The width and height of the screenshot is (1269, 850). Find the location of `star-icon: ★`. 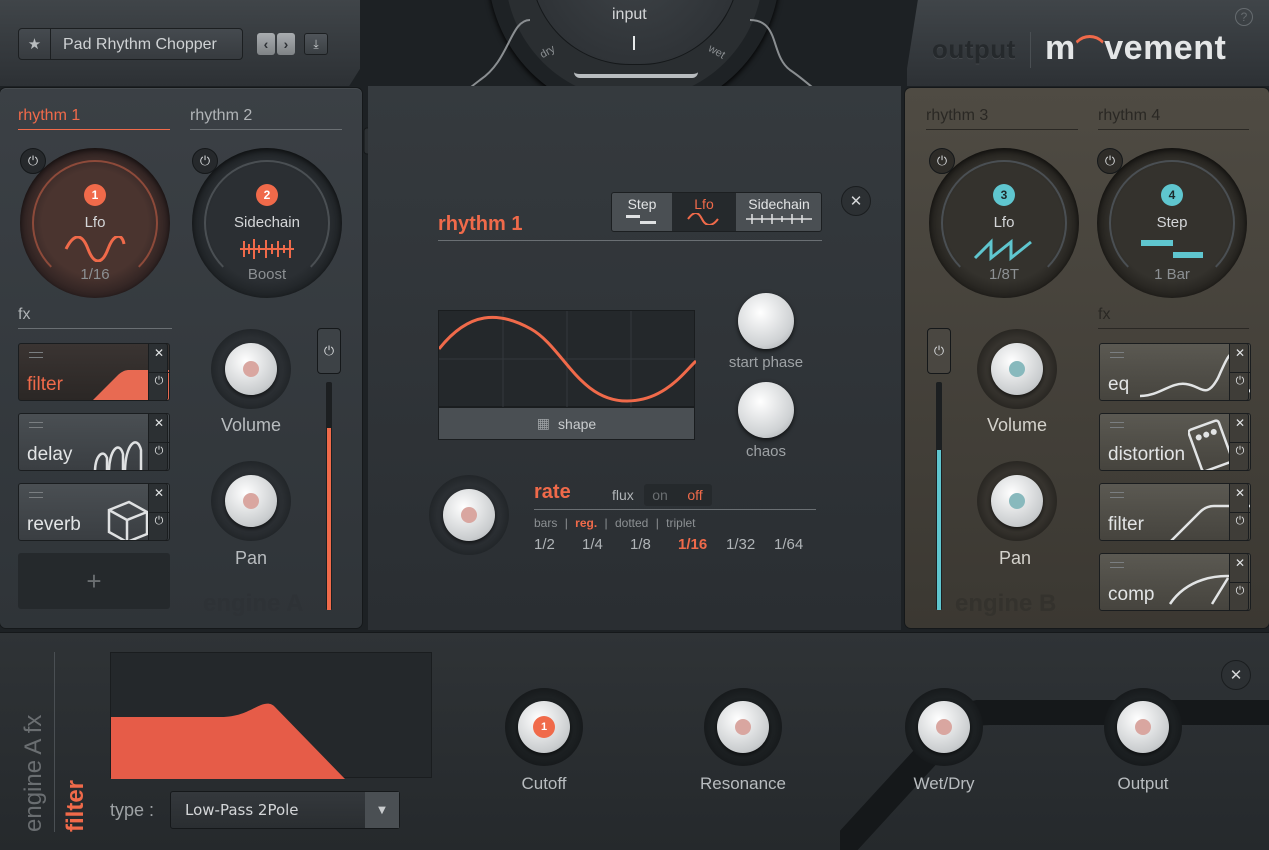

star-icon: ★ is located at coordinates (35, 44).